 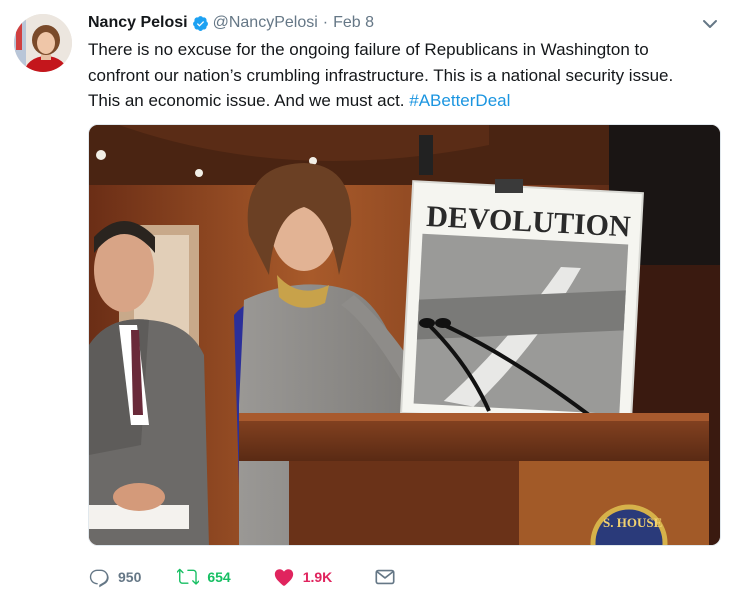 I want to click on avatar, so click(x=43, y=43).